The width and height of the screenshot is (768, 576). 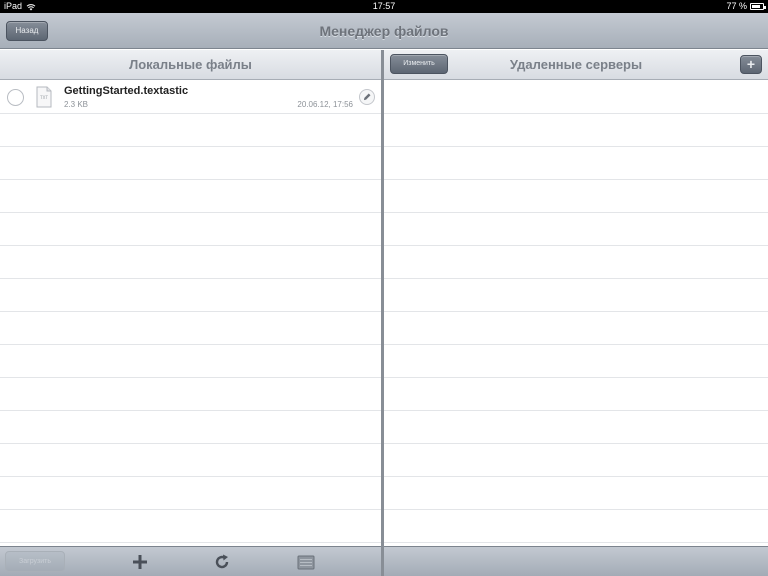 I want to click on local-files-toolbar: Загрузить, so click(x=190, y=561).